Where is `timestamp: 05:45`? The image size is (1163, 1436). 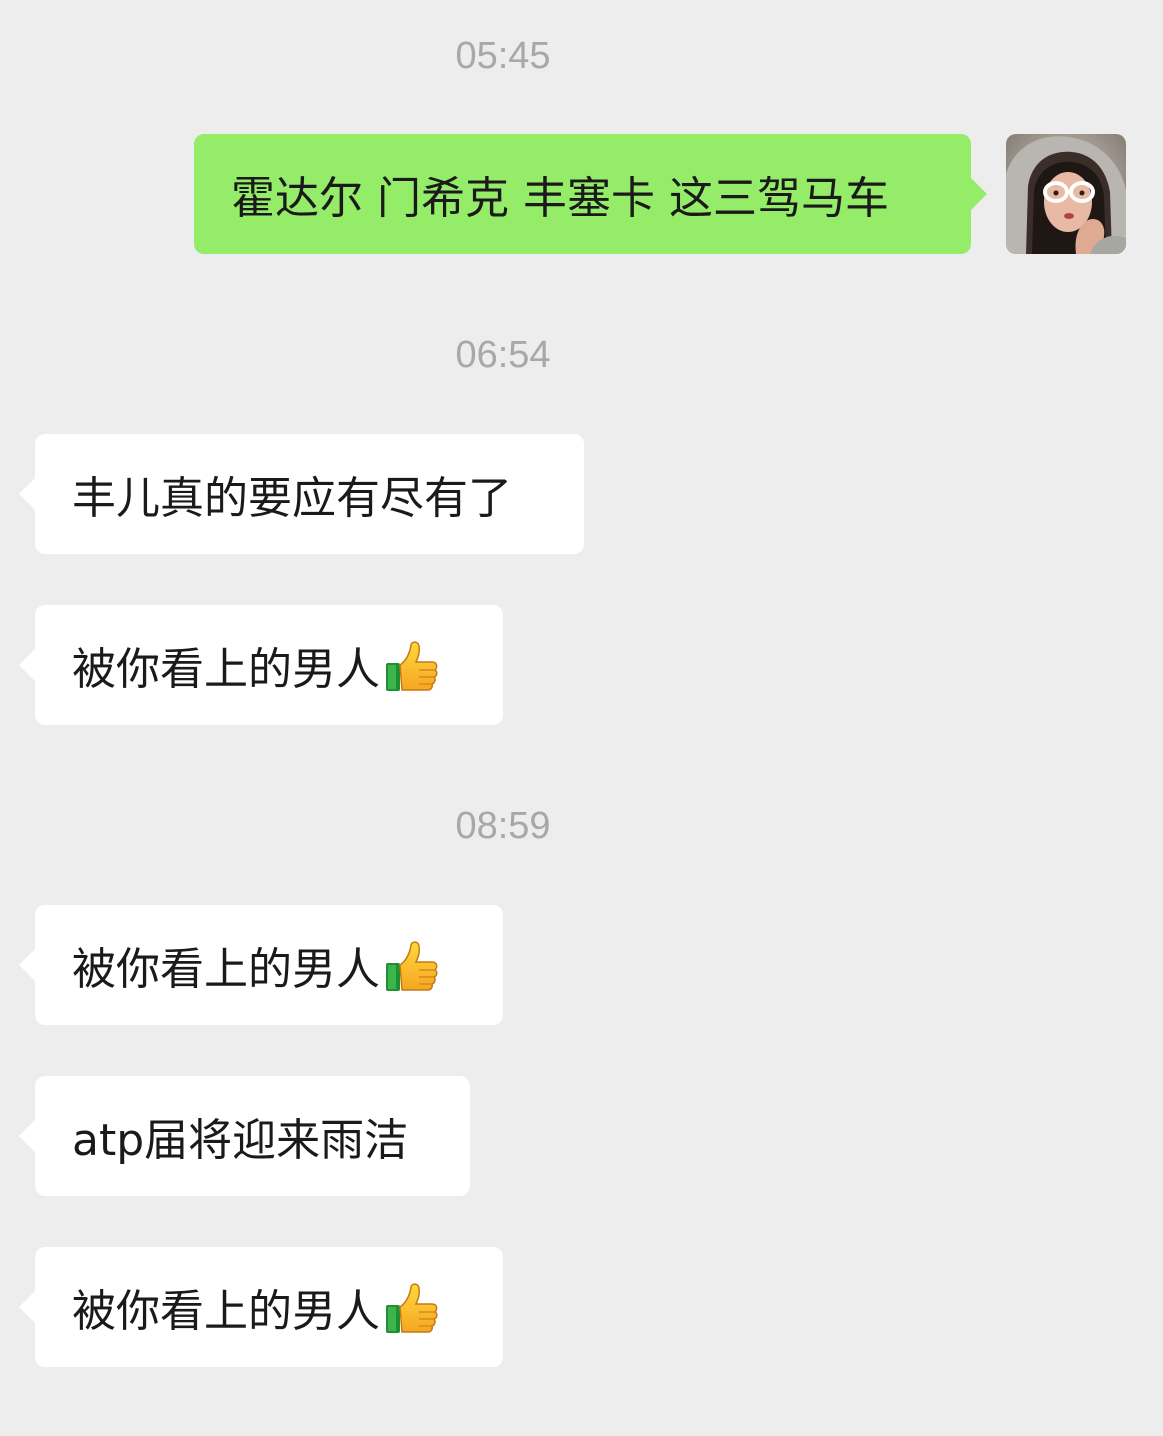 timestamp: 05:45 is located at coordinates (503, 56).